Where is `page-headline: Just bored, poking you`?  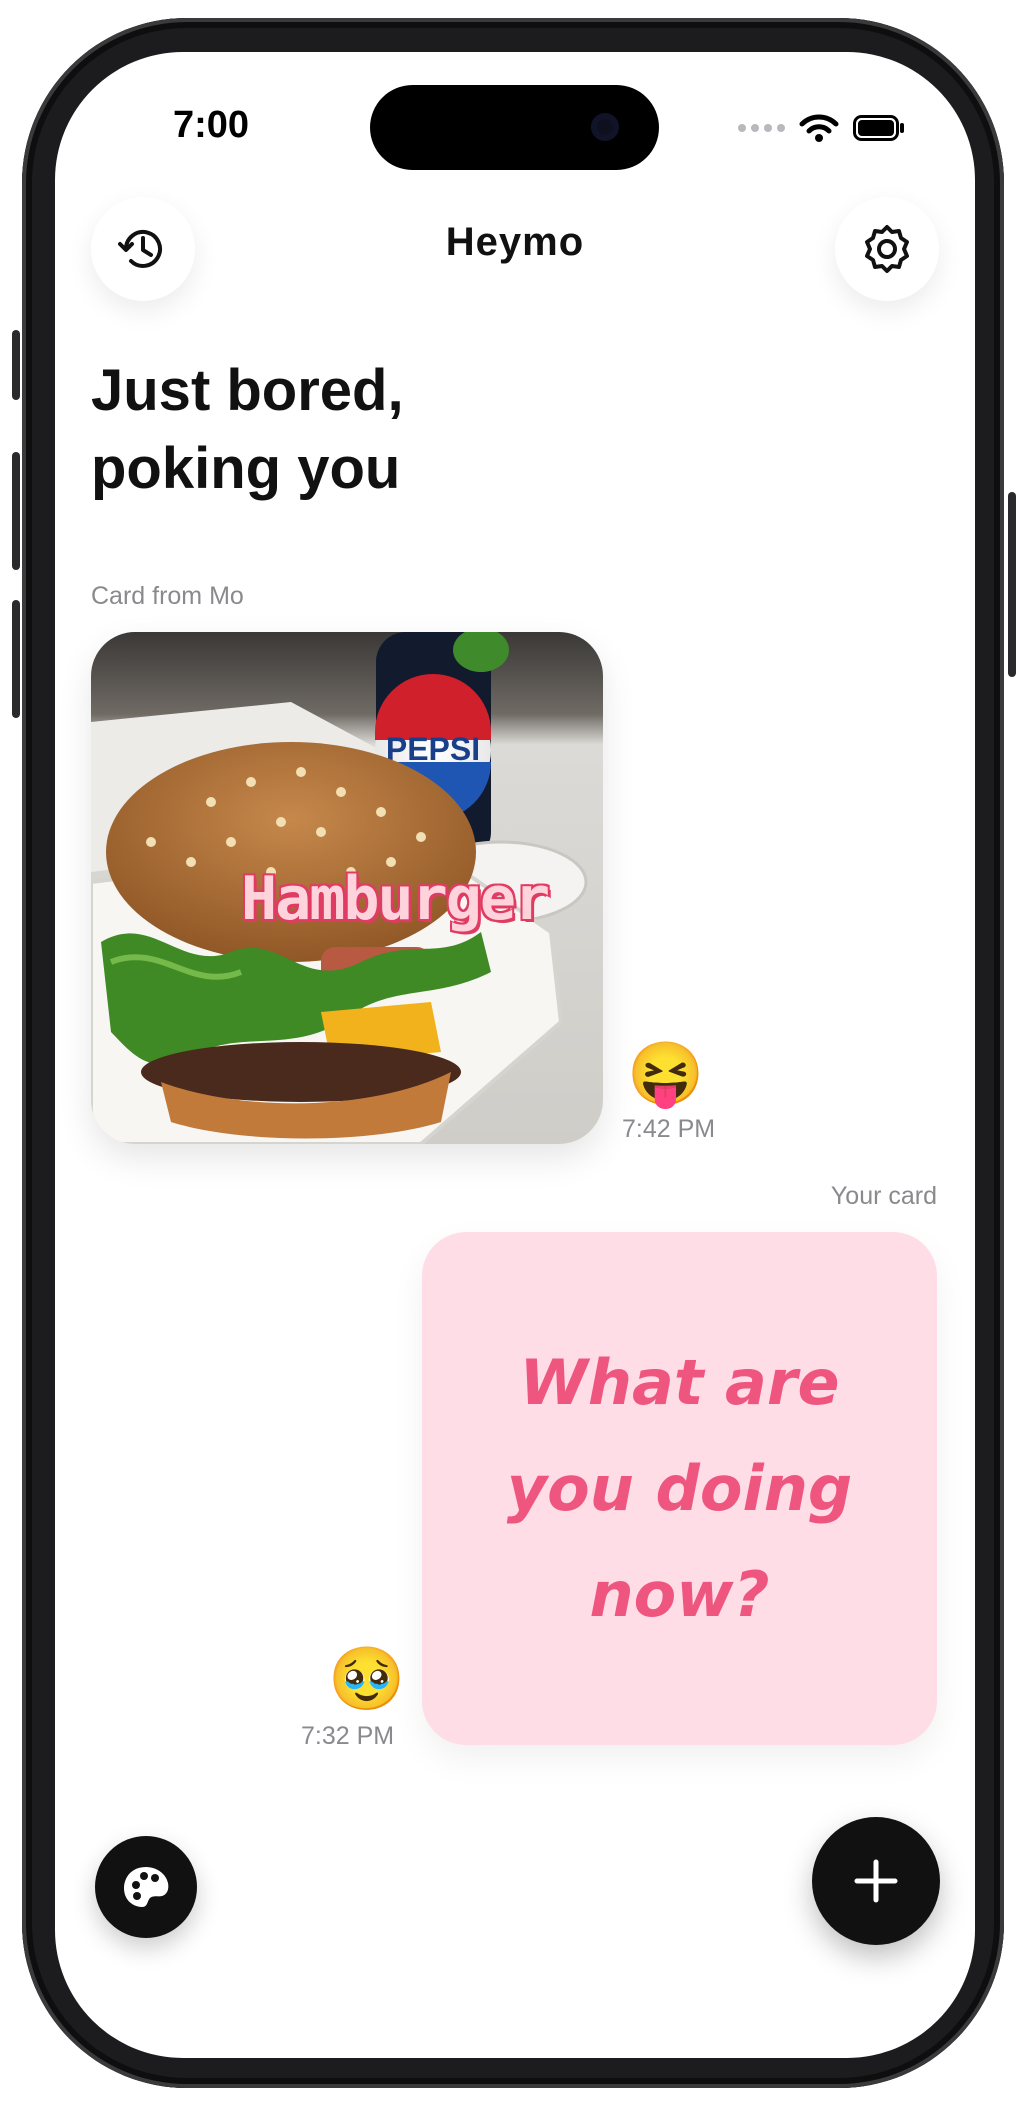
page-headline: Just bored, poking you is located at coordinates (391, 430).